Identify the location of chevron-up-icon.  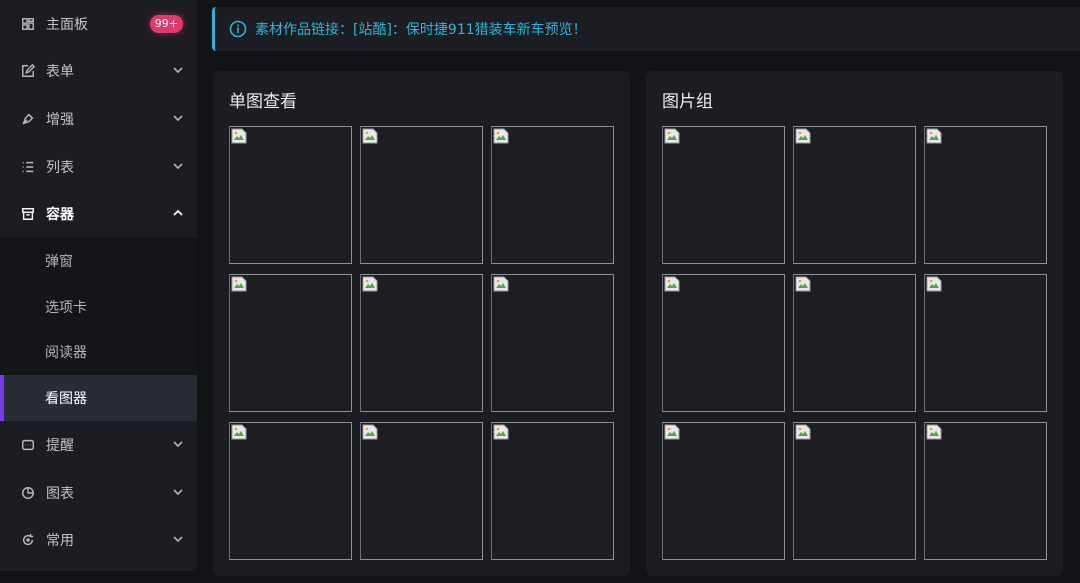
(178, 214).